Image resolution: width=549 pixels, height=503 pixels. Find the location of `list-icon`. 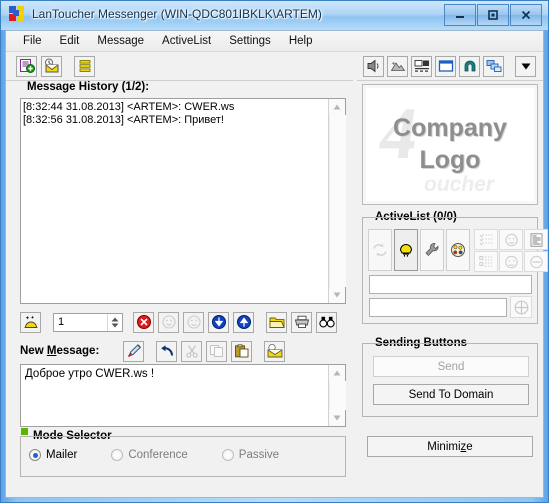

list-icon is located at coordinates (84, 66).